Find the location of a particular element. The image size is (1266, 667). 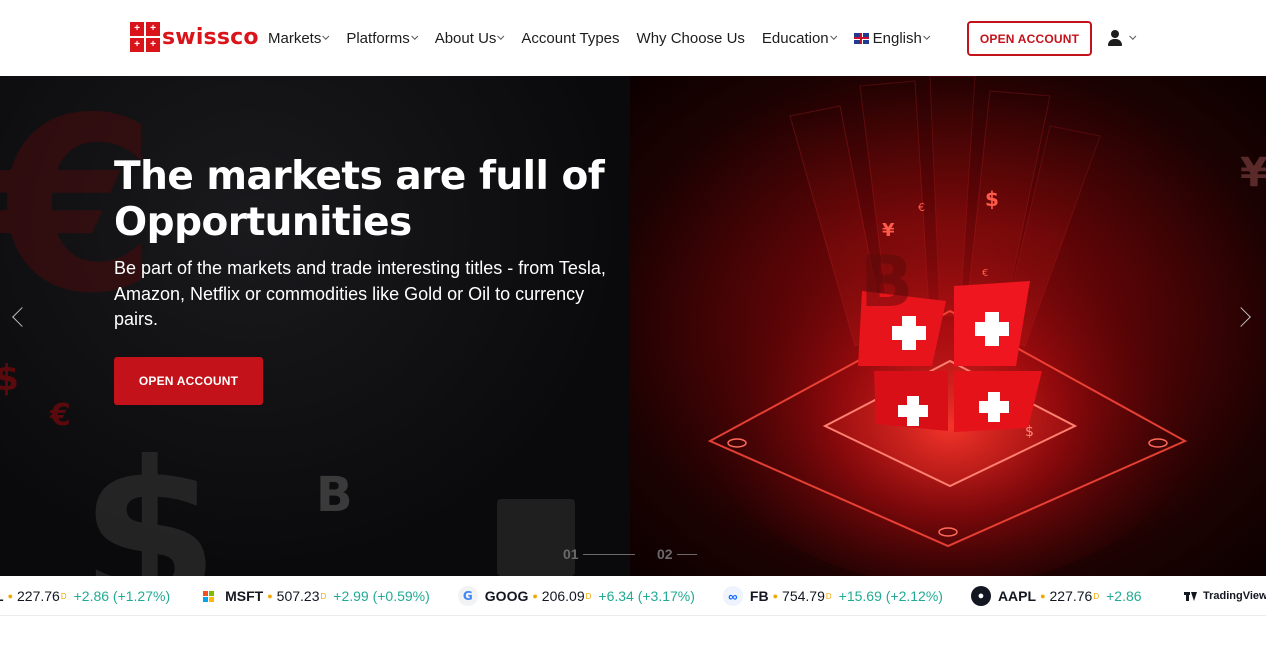

nav-item-education: Education is located at coordinates (799, 38).